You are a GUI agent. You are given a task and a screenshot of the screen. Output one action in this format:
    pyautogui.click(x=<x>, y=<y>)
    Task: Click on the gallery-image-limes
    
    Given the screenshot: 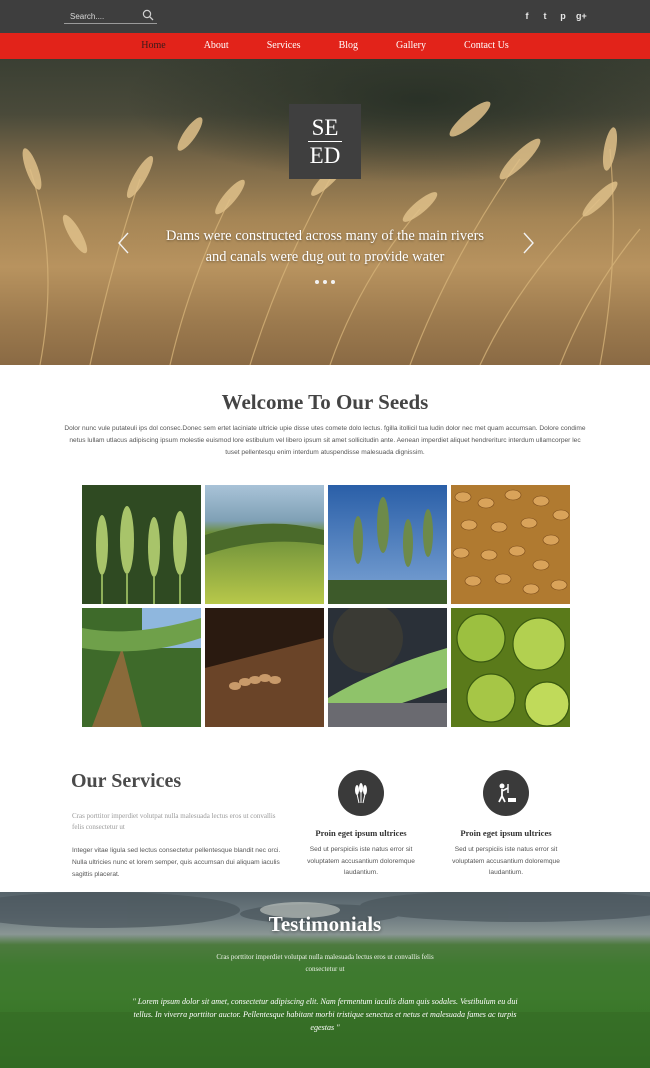 What is the action you would take?
    pyautogui.click(x=510, y=667)
    